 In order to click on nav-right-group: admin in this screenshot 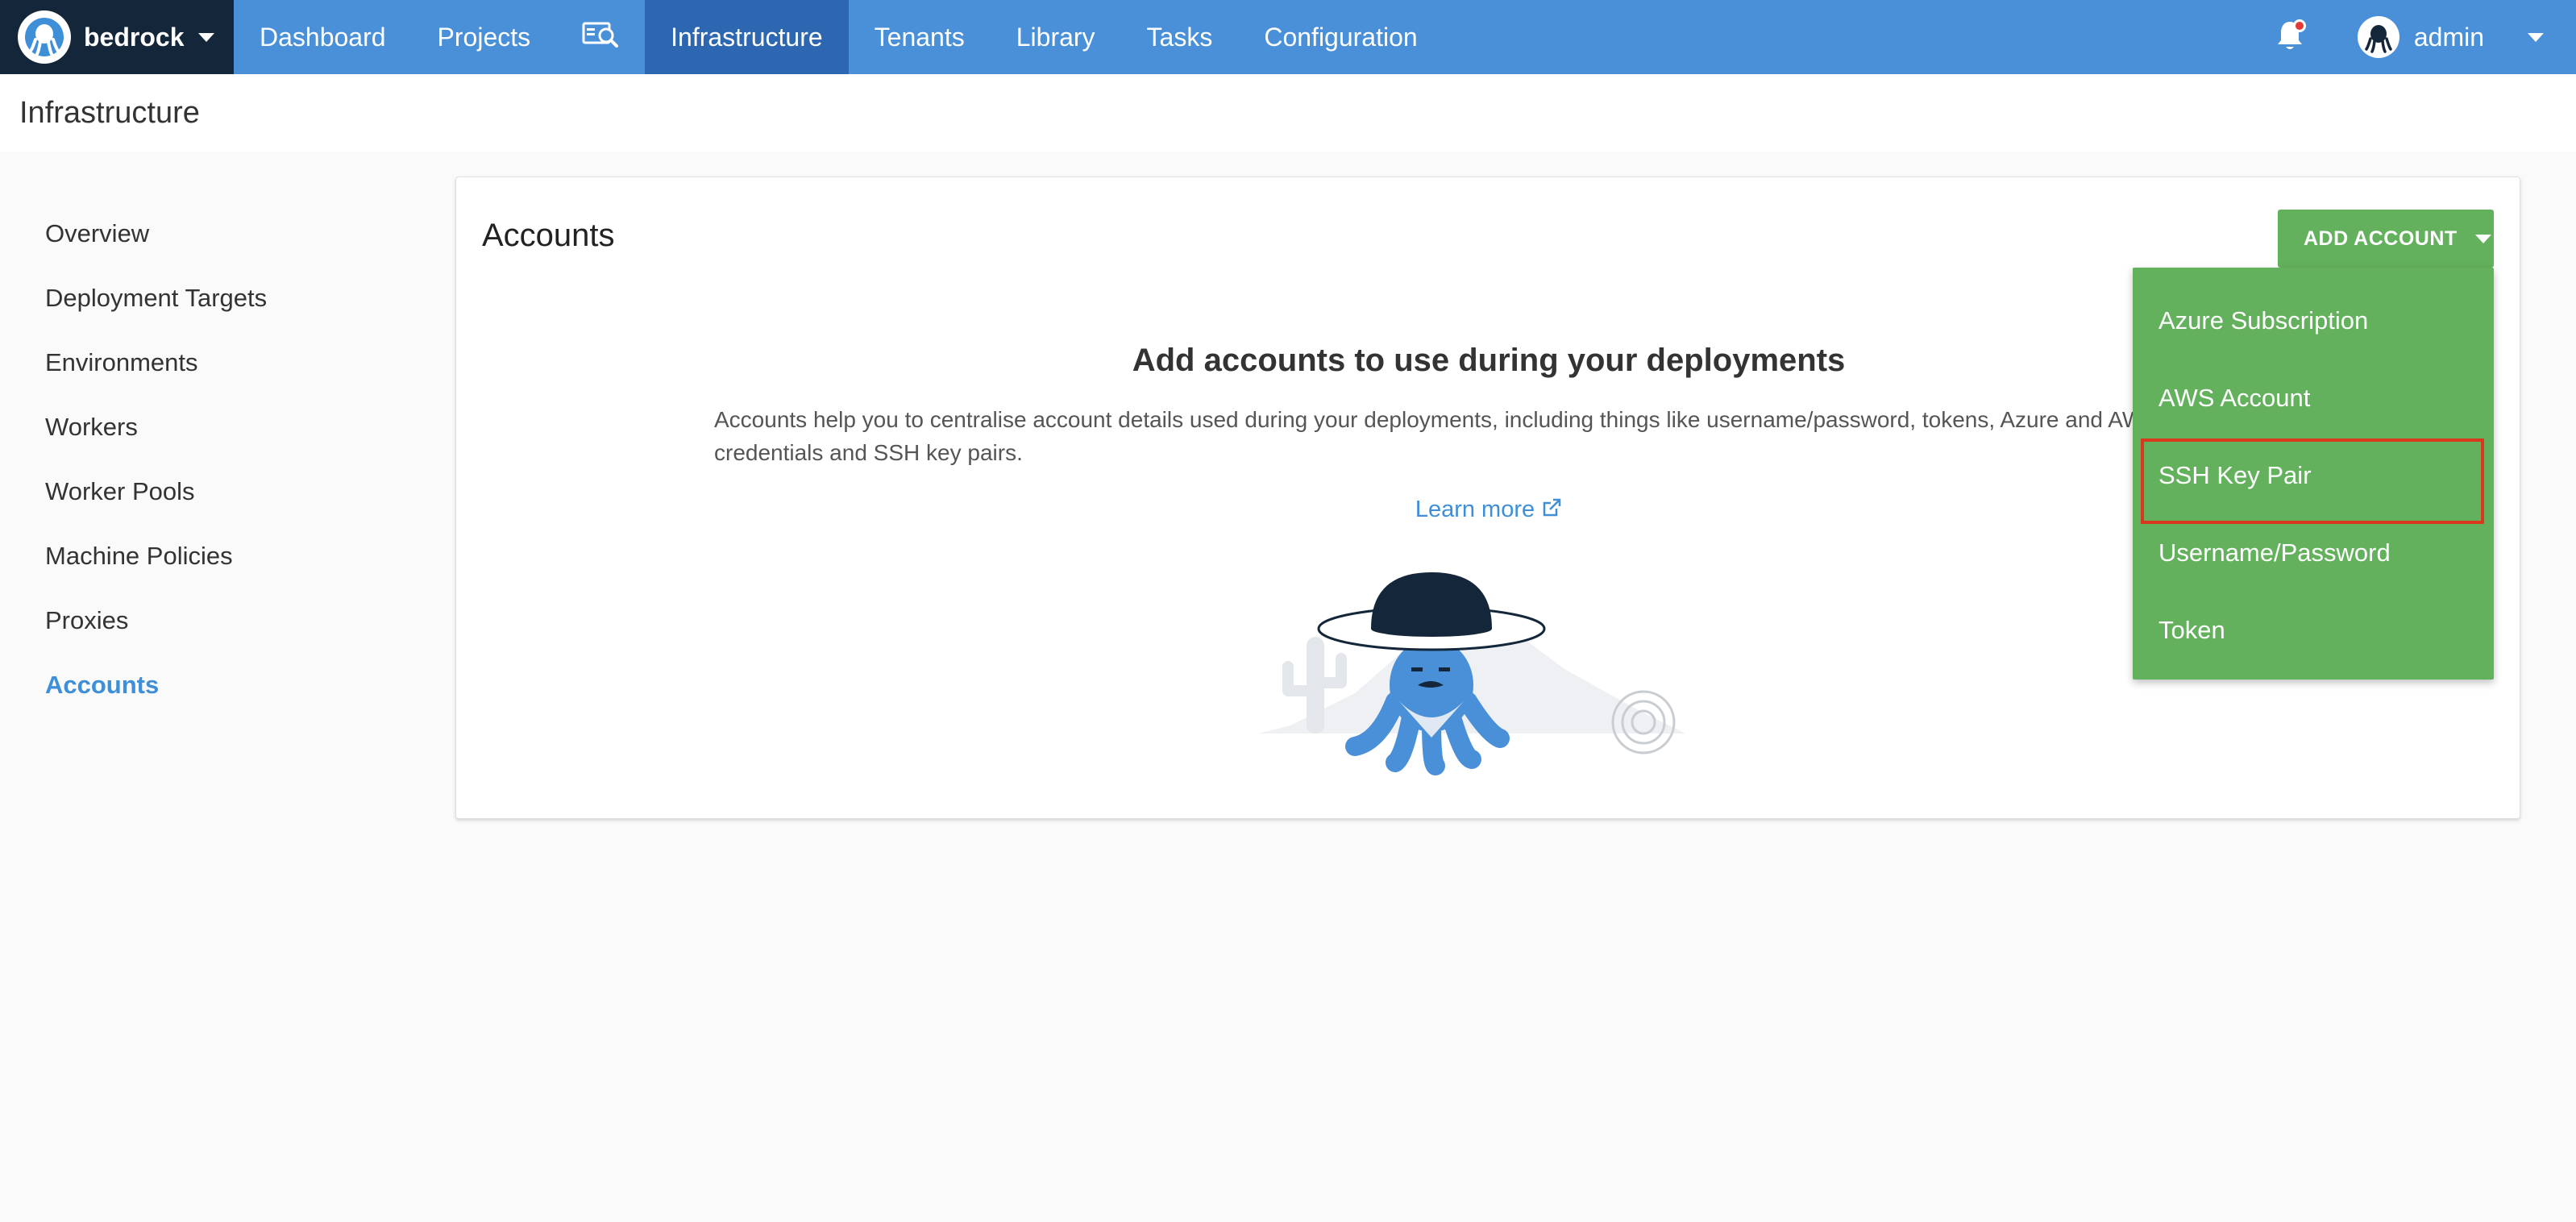, I will do `click(2421, 37)`.